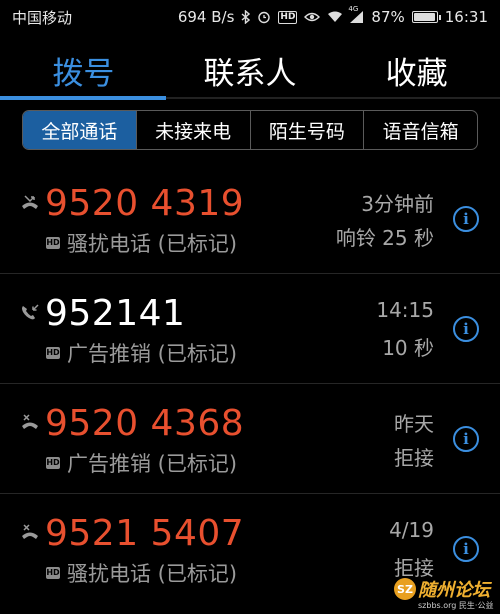 The height and width of the screenshot is (614, 500). Describe the element at coordinates (414, 424) in the screenshot. I see `call-time: 昨天` at that location.